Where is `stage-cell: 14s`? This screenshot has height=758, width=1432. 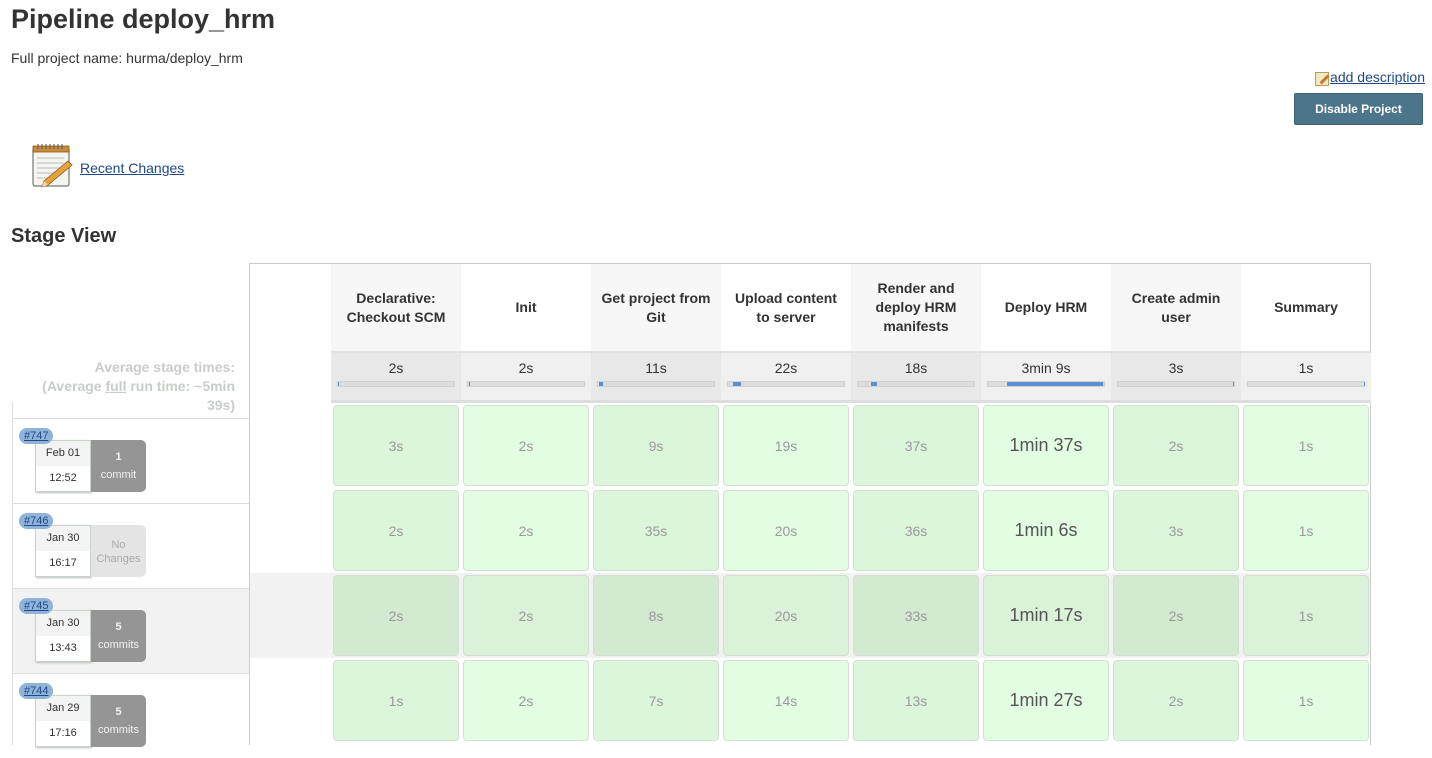 stage-cell: 14s is located at coordinates (786, 700).